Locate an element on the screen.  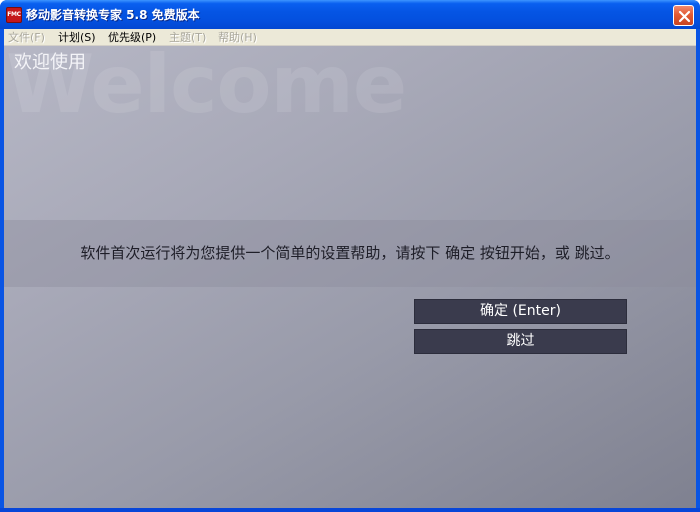
setup-message: 软件首次运行将为您提供一个简单的设置帮助，请按下 确定 按钮开始，或 跳过。 is located at coordinates (350, 253).